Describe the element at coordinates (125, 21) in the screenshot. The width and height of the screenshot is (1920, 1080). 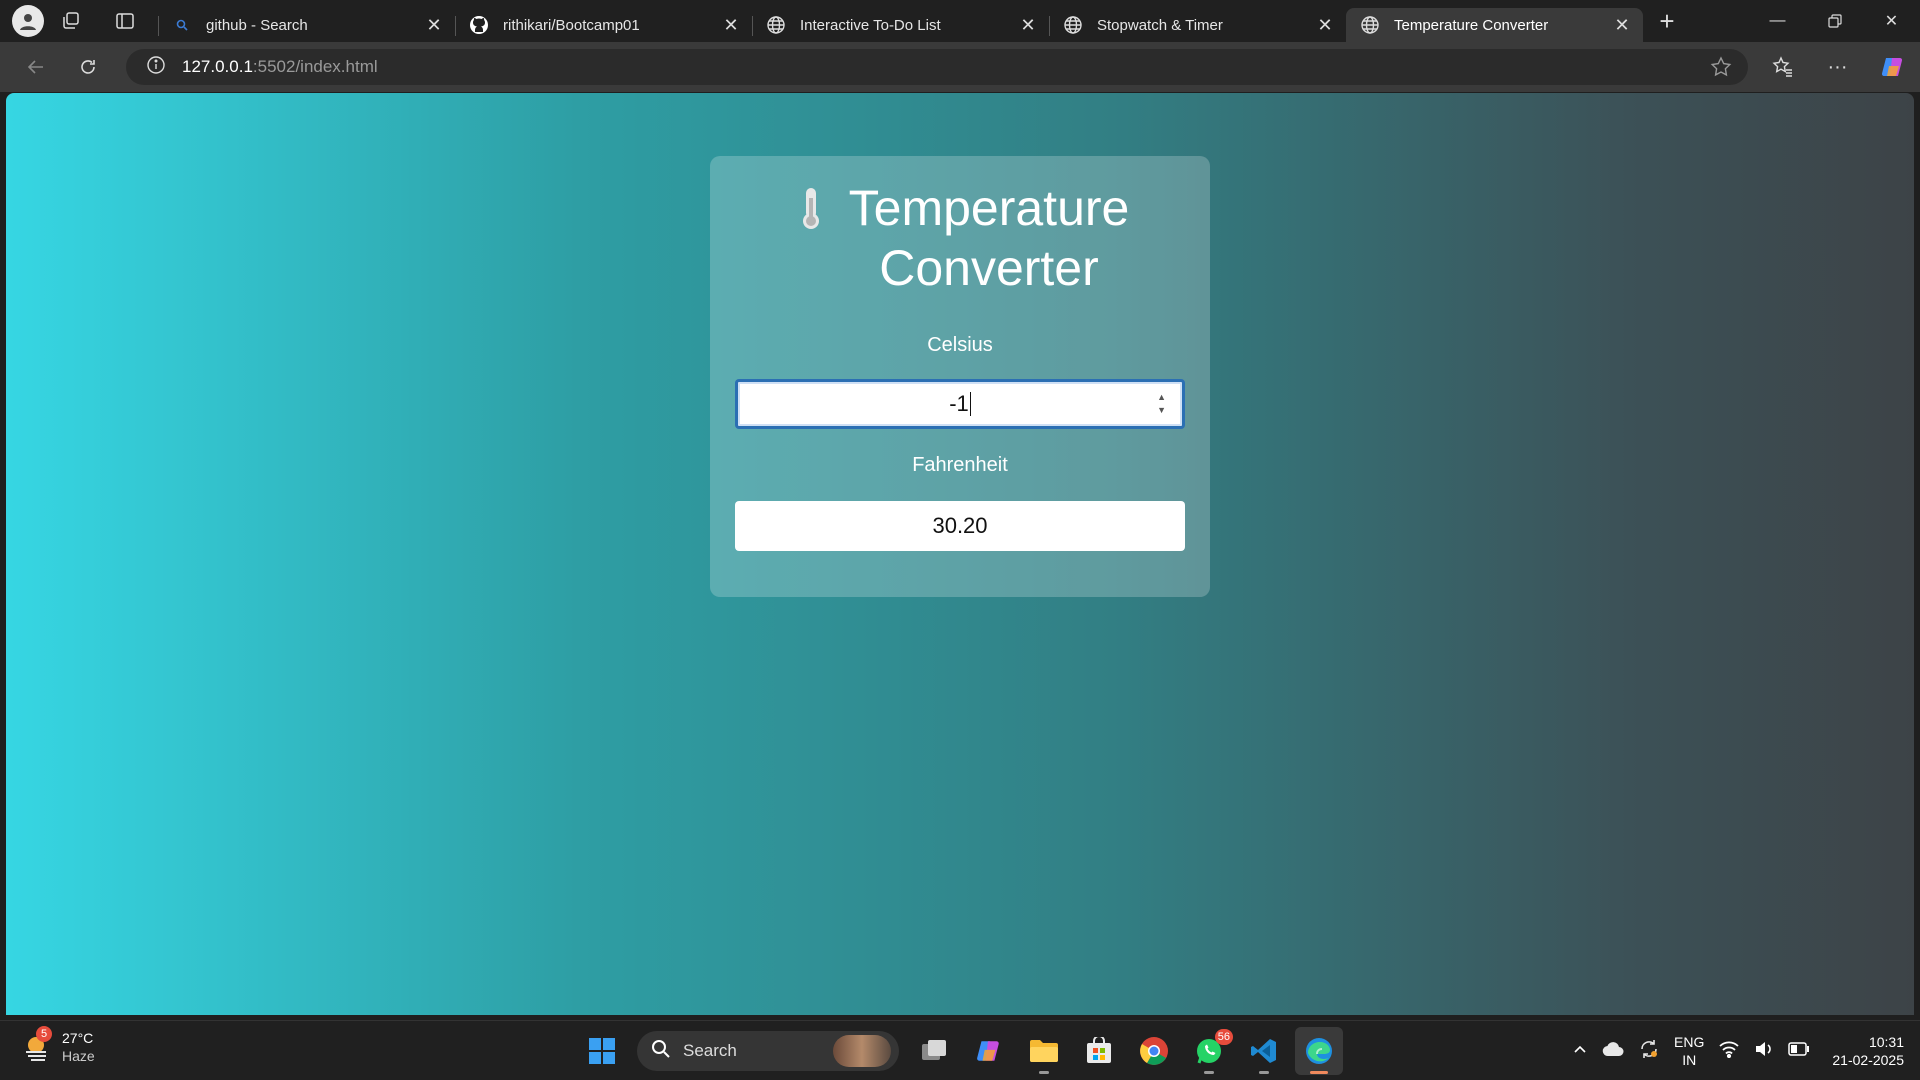
I see `vertical-tabs-icon` at that location.